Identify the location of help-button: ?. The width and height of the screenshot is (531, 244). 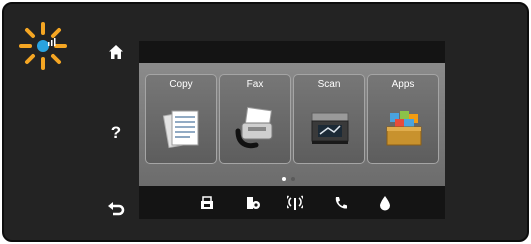
(116, 132).